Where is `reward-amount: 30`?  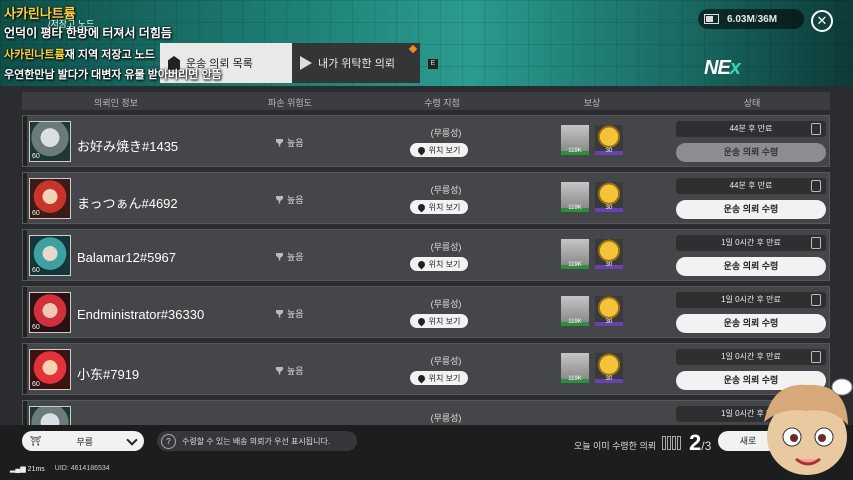
reward-amount: 30 is located at coordinates (609, 265).